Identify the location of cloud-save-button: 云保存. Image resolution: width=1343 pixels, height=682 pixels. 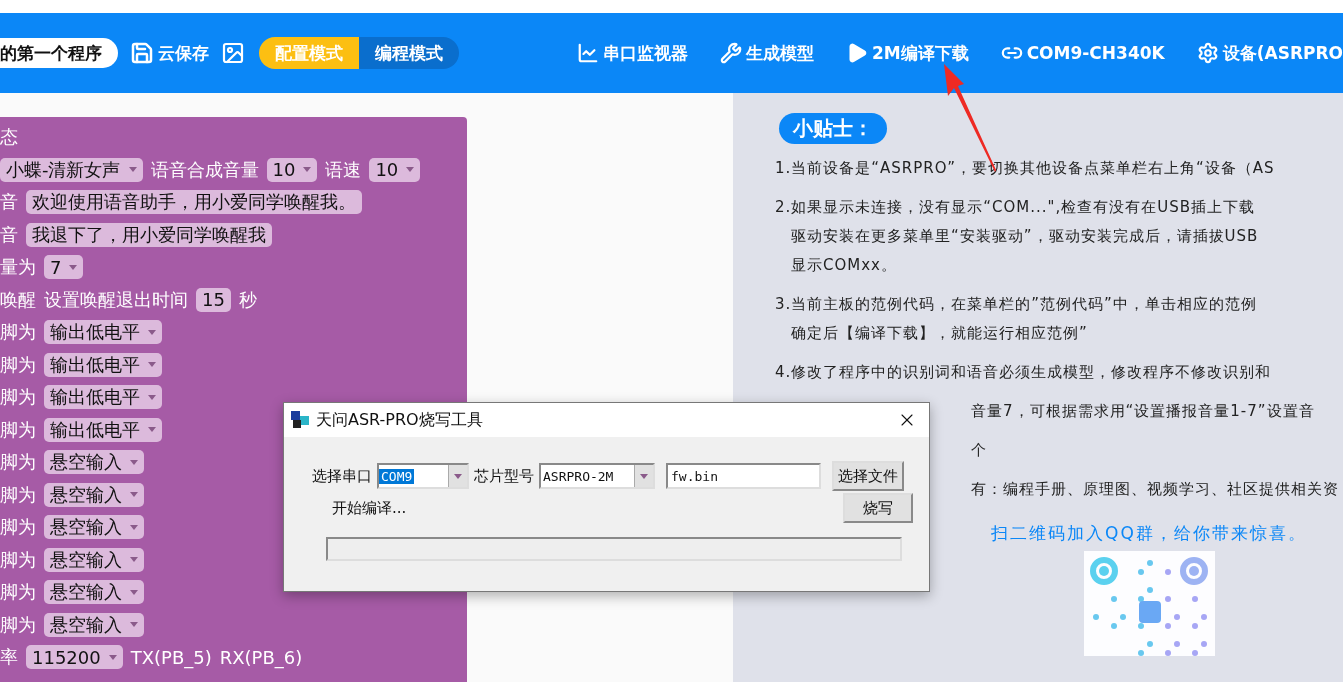
(169, 53).